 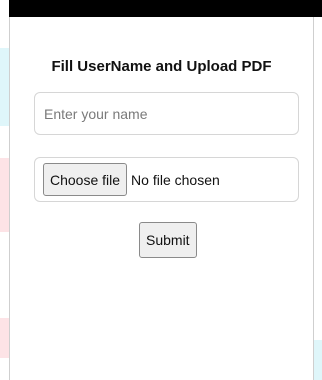 I want to click on background-decoration, so click(x=318, y=360).